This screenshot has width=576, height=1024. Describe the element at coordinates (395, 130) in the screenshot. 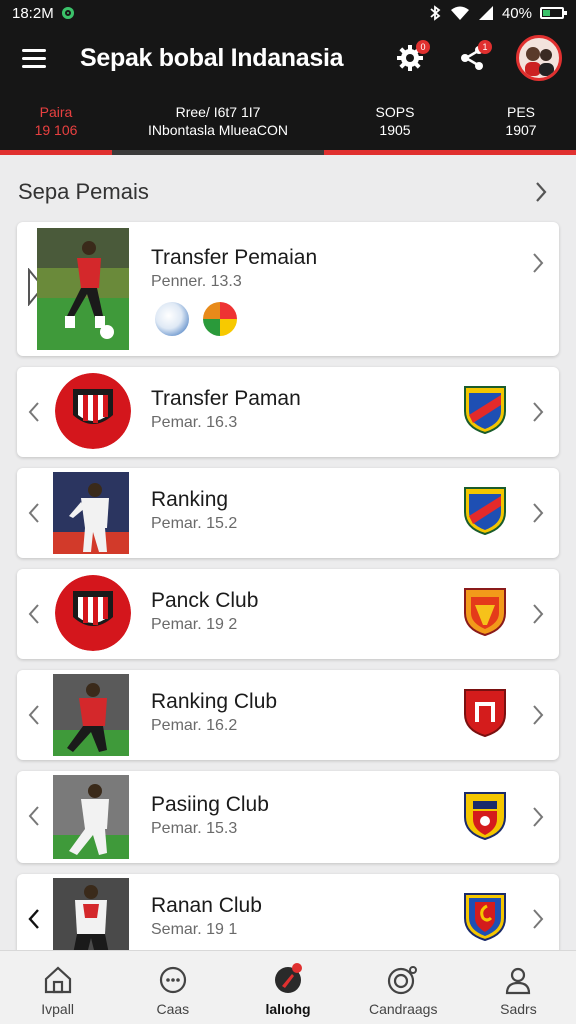

I see `score-tab-value: 1905` at that location.